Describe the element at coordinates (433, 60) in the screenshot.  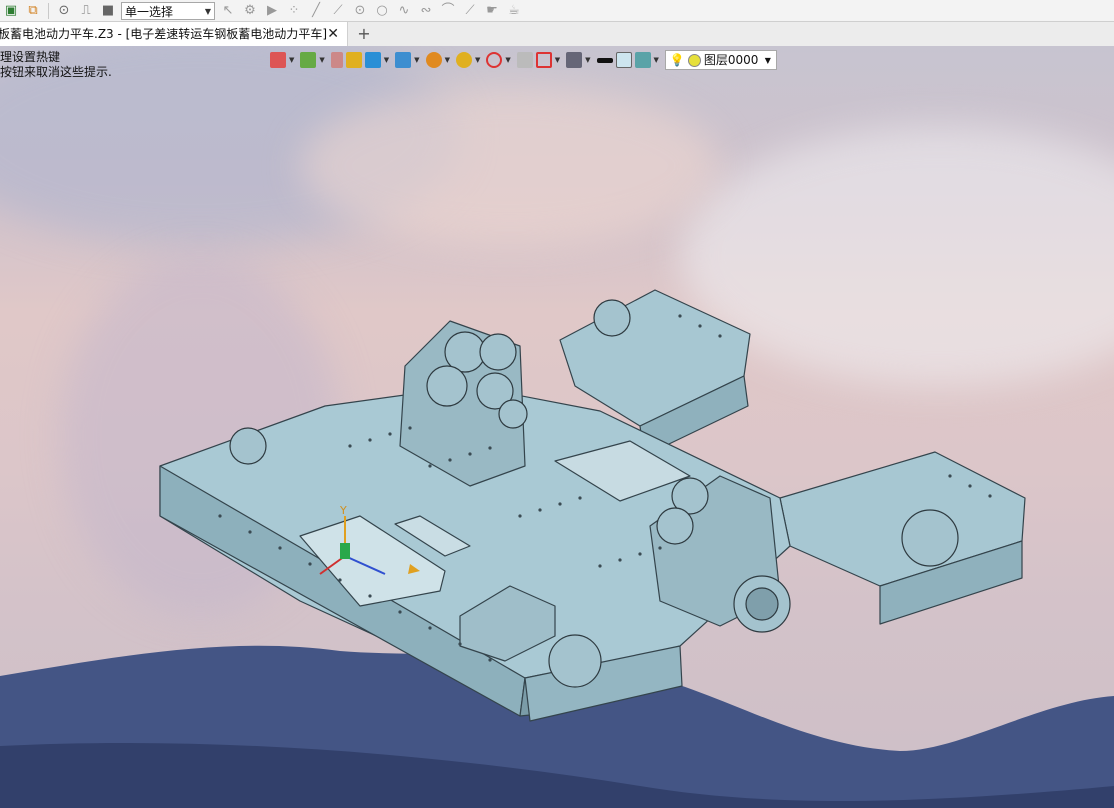
I see `filter-wheel-icon` at that location.